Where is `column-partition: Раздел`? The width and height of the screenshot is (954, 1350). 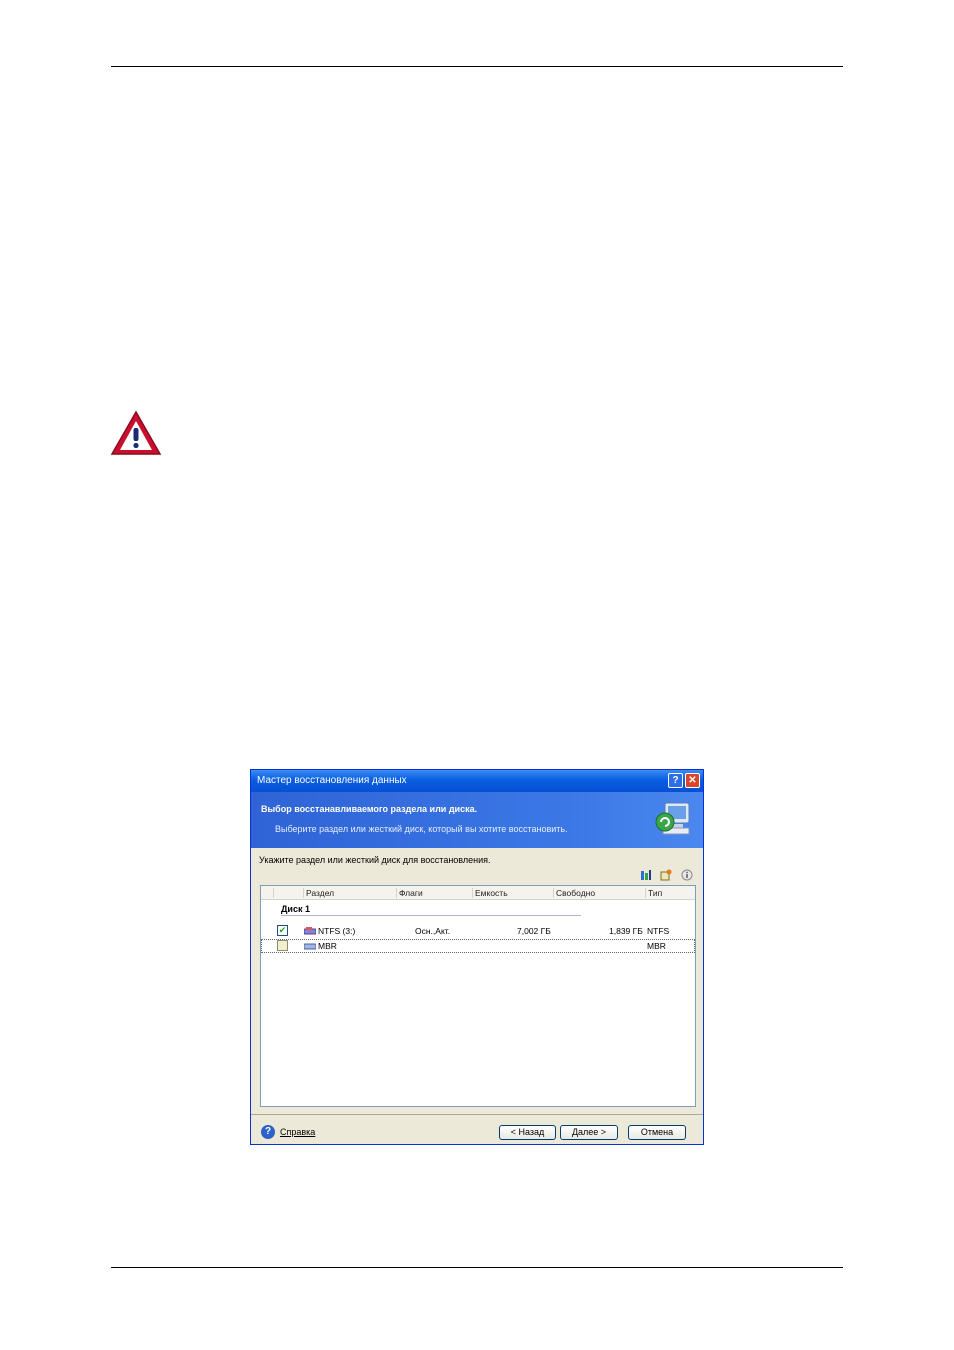 column-partition: Раздел is located at coordinates (349, 893).